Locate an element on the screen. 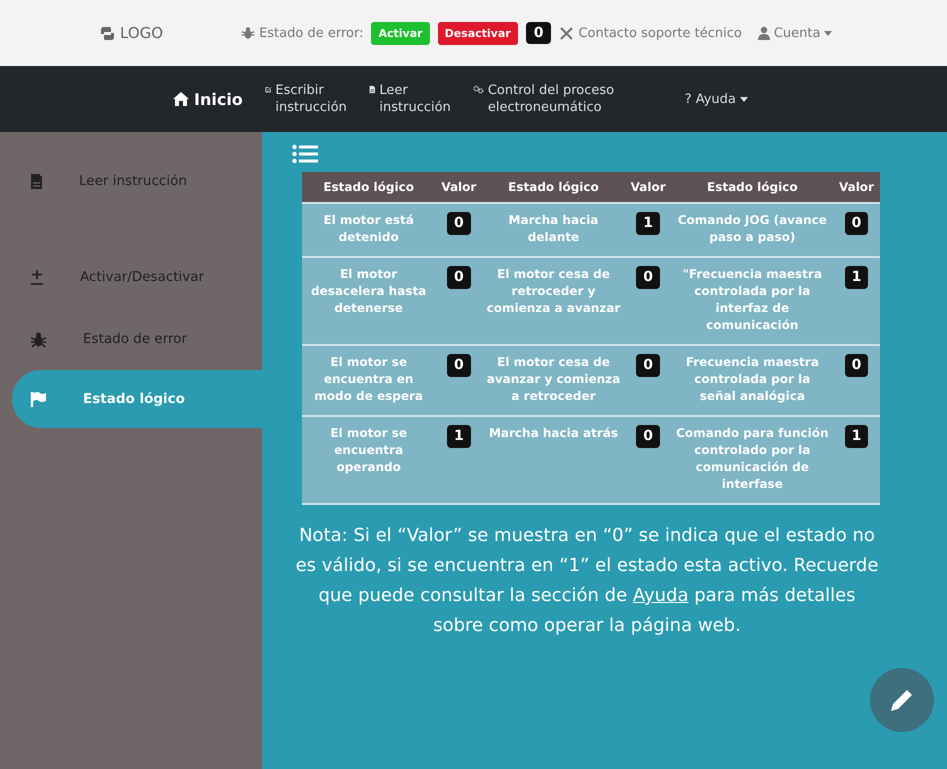  document-icon is located at coordinates (36, 181).